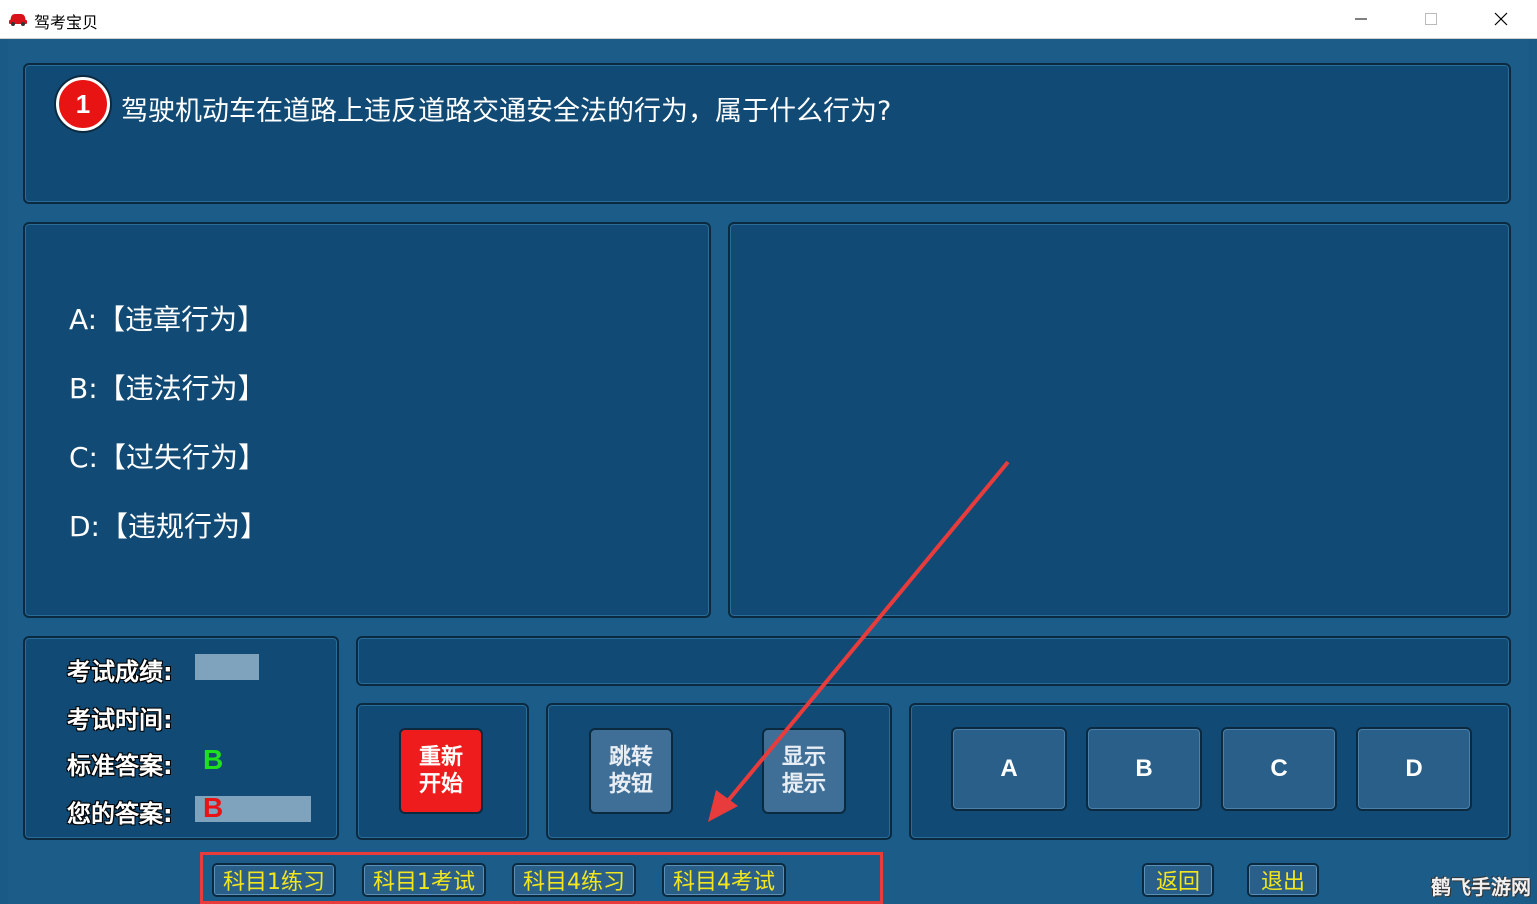 The image size is (1537, 904). Describe the element at coordinates (120, 720) in the screenshot. I see `time-label: 考试时间:` at that location.